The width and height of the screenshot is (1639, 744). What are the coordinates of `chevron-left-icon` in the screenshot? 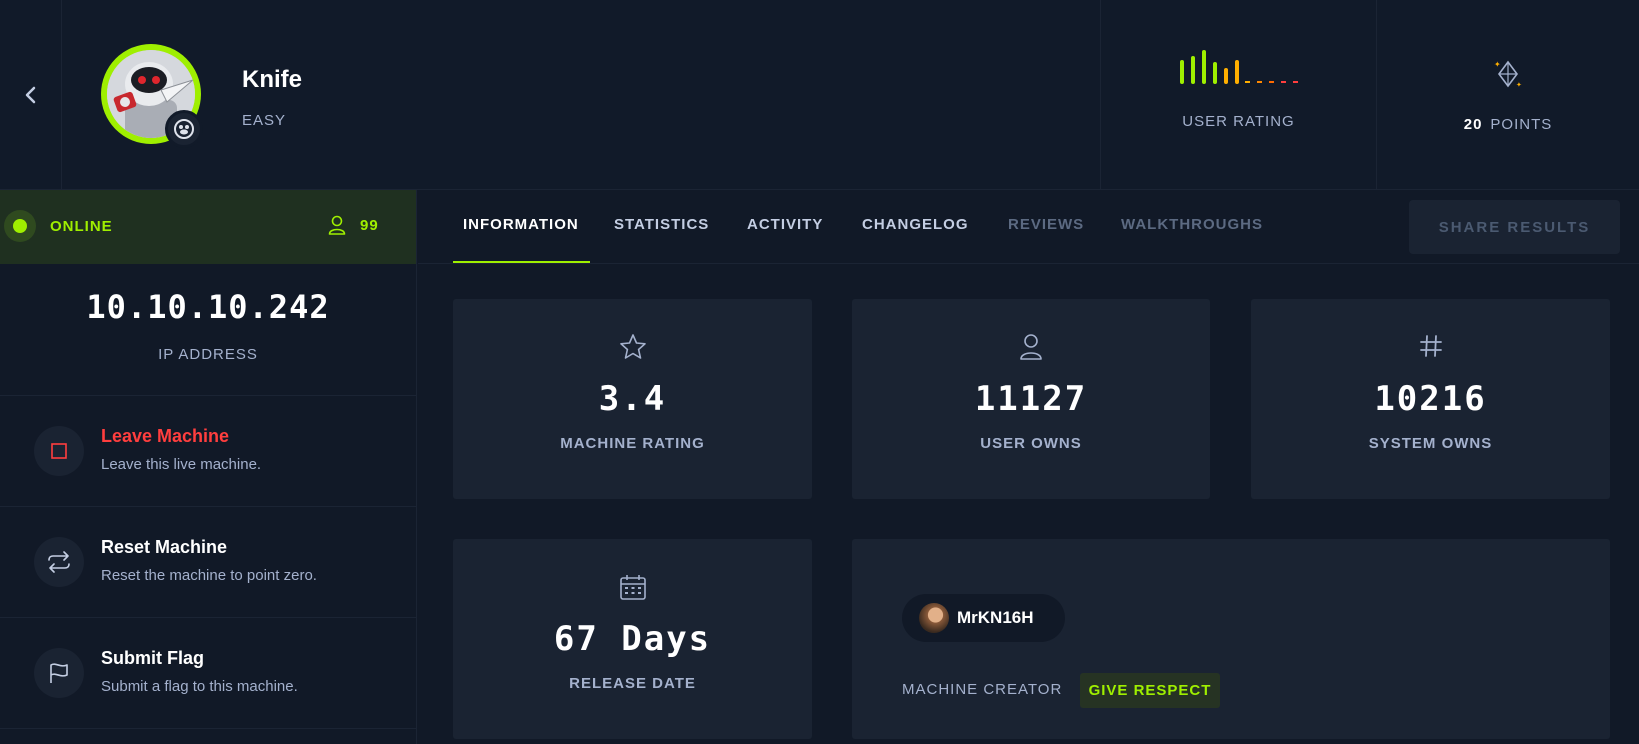 It's located at (30, 95).